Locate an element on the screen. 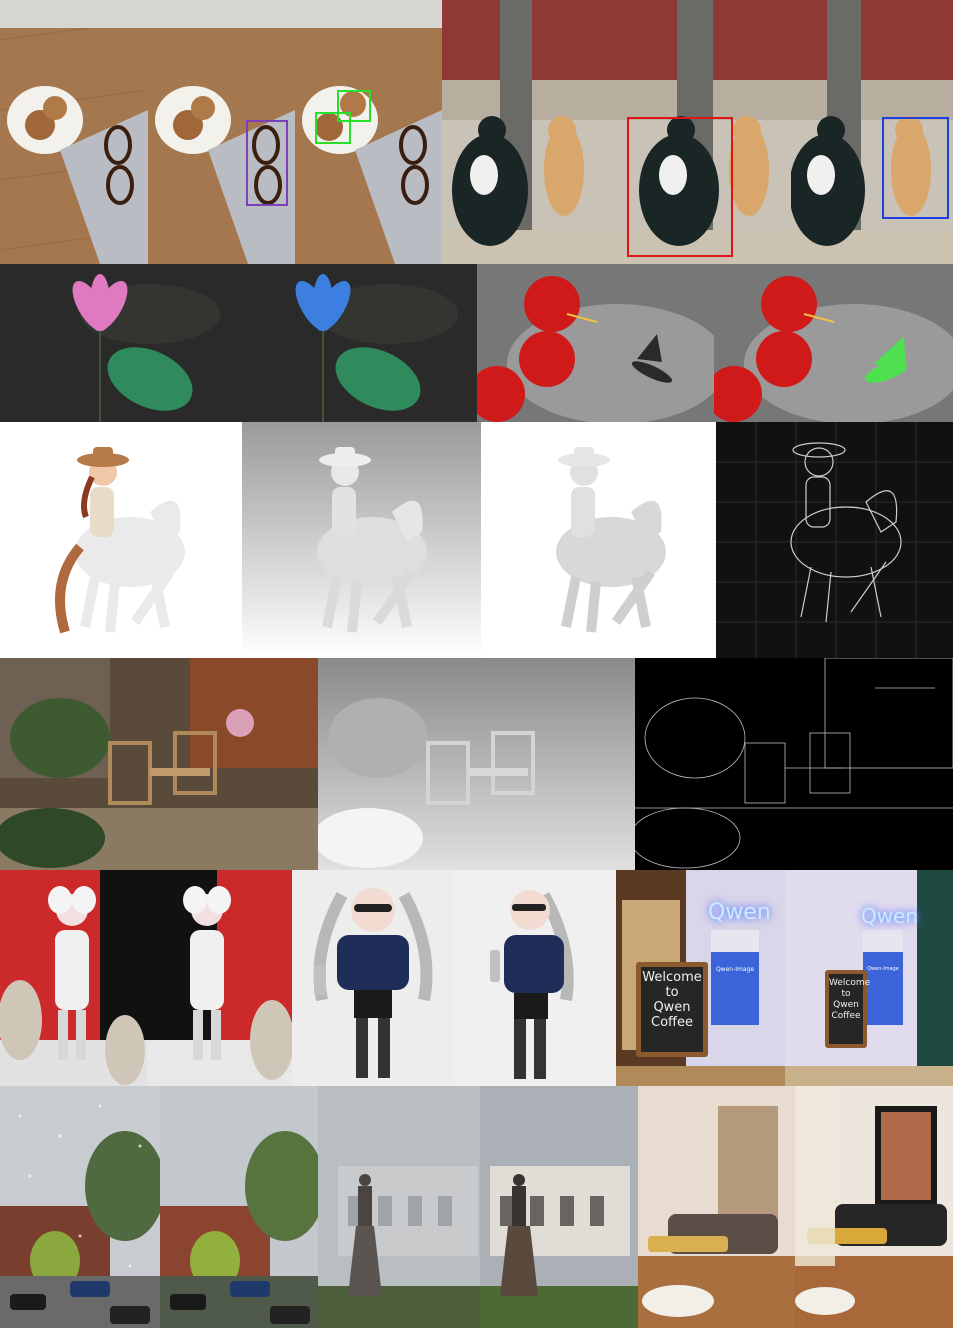 The image size is (953, 1328). courtyard-color is located at coordinates (159, 764).